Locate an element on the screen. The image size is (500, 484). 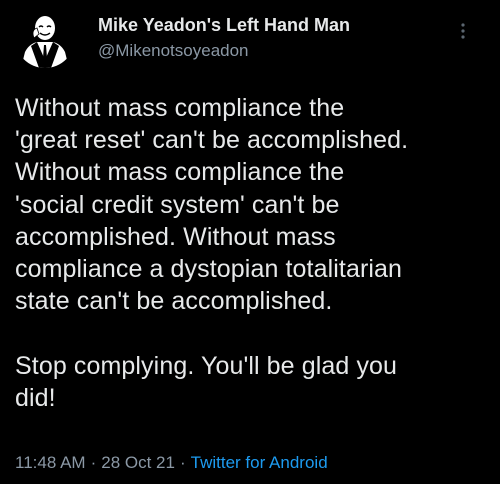
more-vertical-icon is located at coordinates (463, 31).